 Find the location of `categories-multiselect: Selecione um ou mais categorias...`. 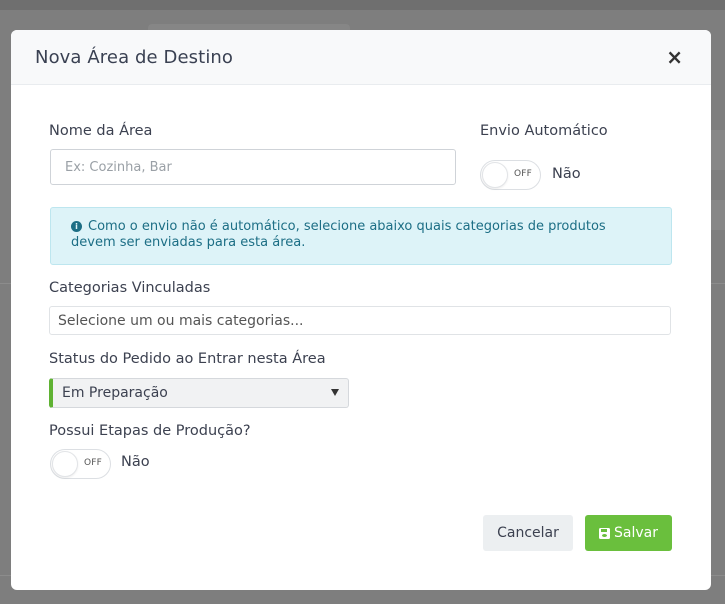

categories-multiselect: Selecione um ou mais categorias... is located at coordinates (360, 320).